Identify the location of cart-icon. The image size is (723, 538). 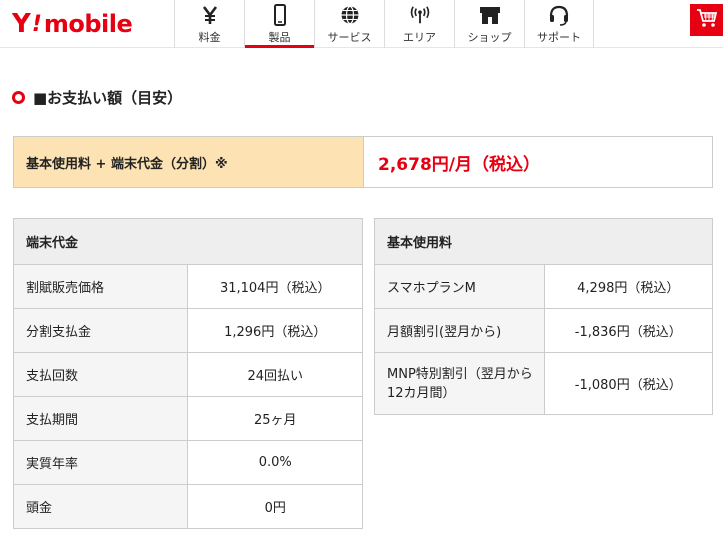
(707, 20).